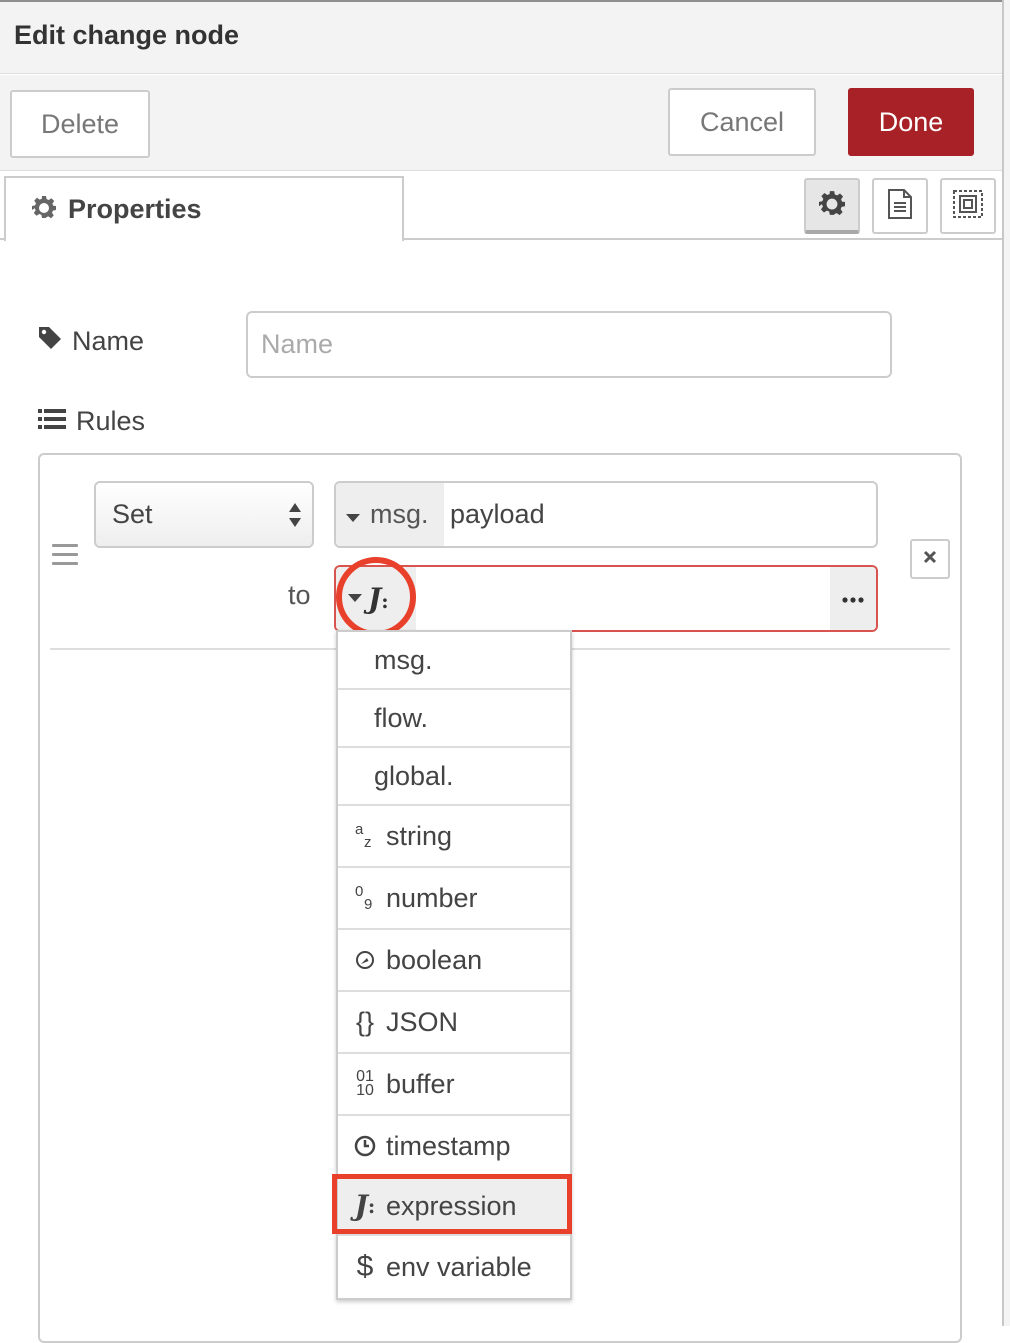 This screenshot has width=1010, height=1343. I want to click on tab-appearance, so click(968, 206).